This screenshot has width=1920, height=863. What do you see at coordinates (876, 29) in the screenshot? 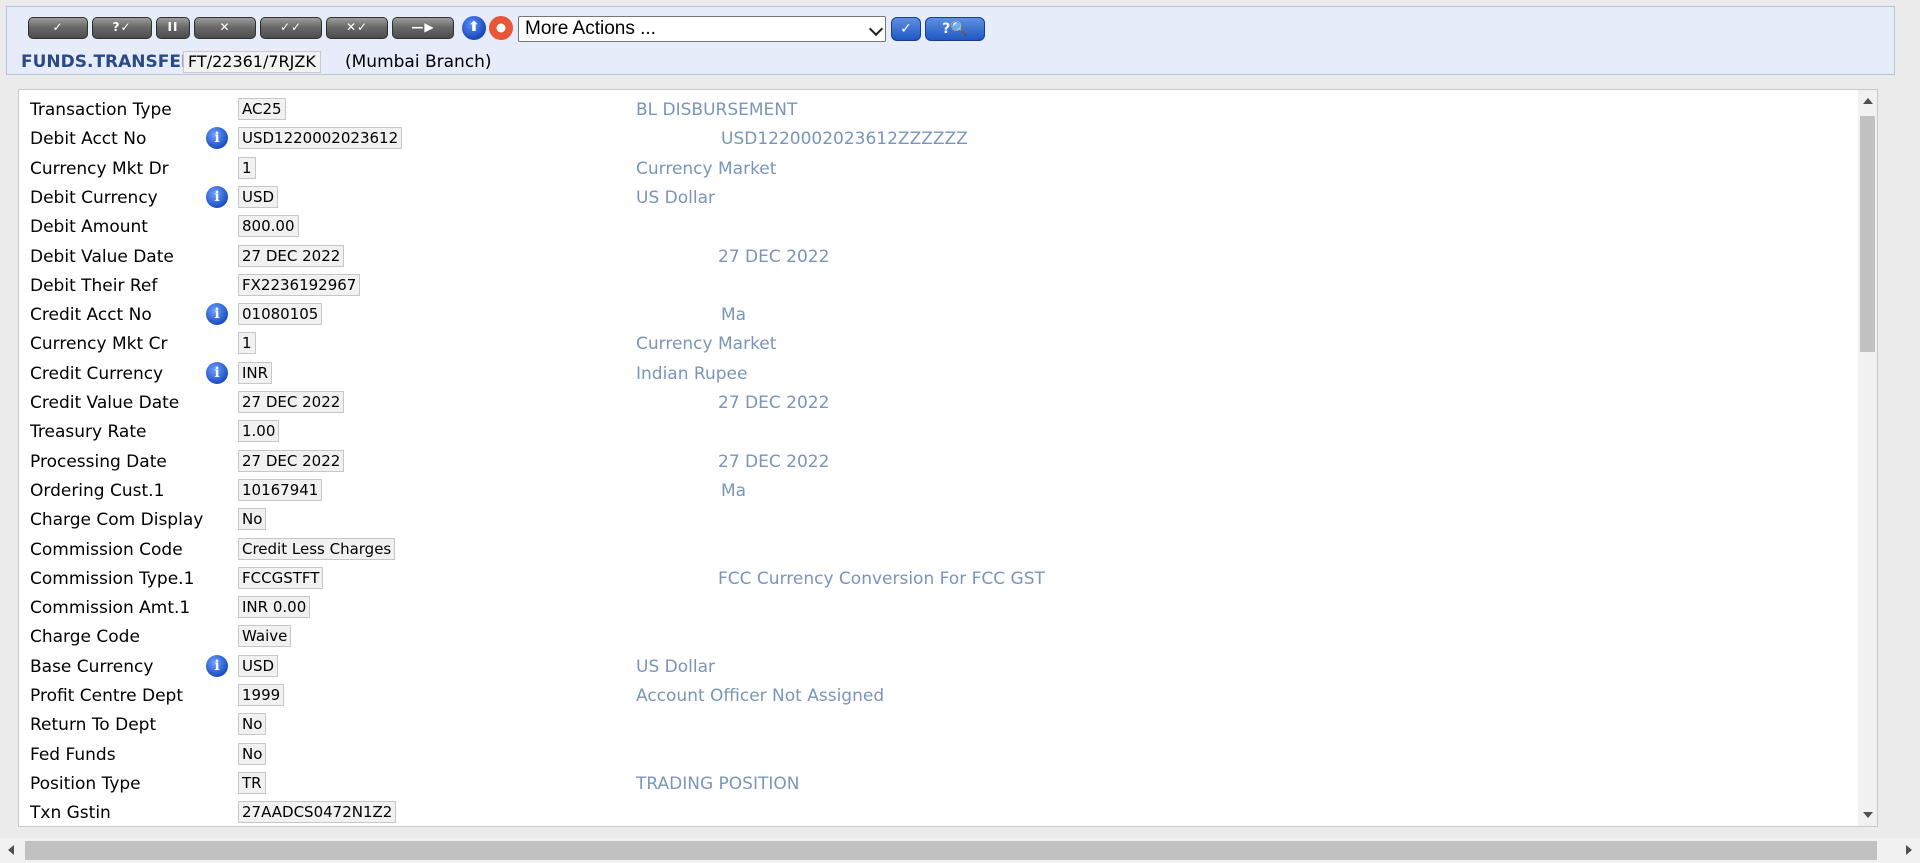
I see `chevron-down-icon` at bounding box center [876, 29].